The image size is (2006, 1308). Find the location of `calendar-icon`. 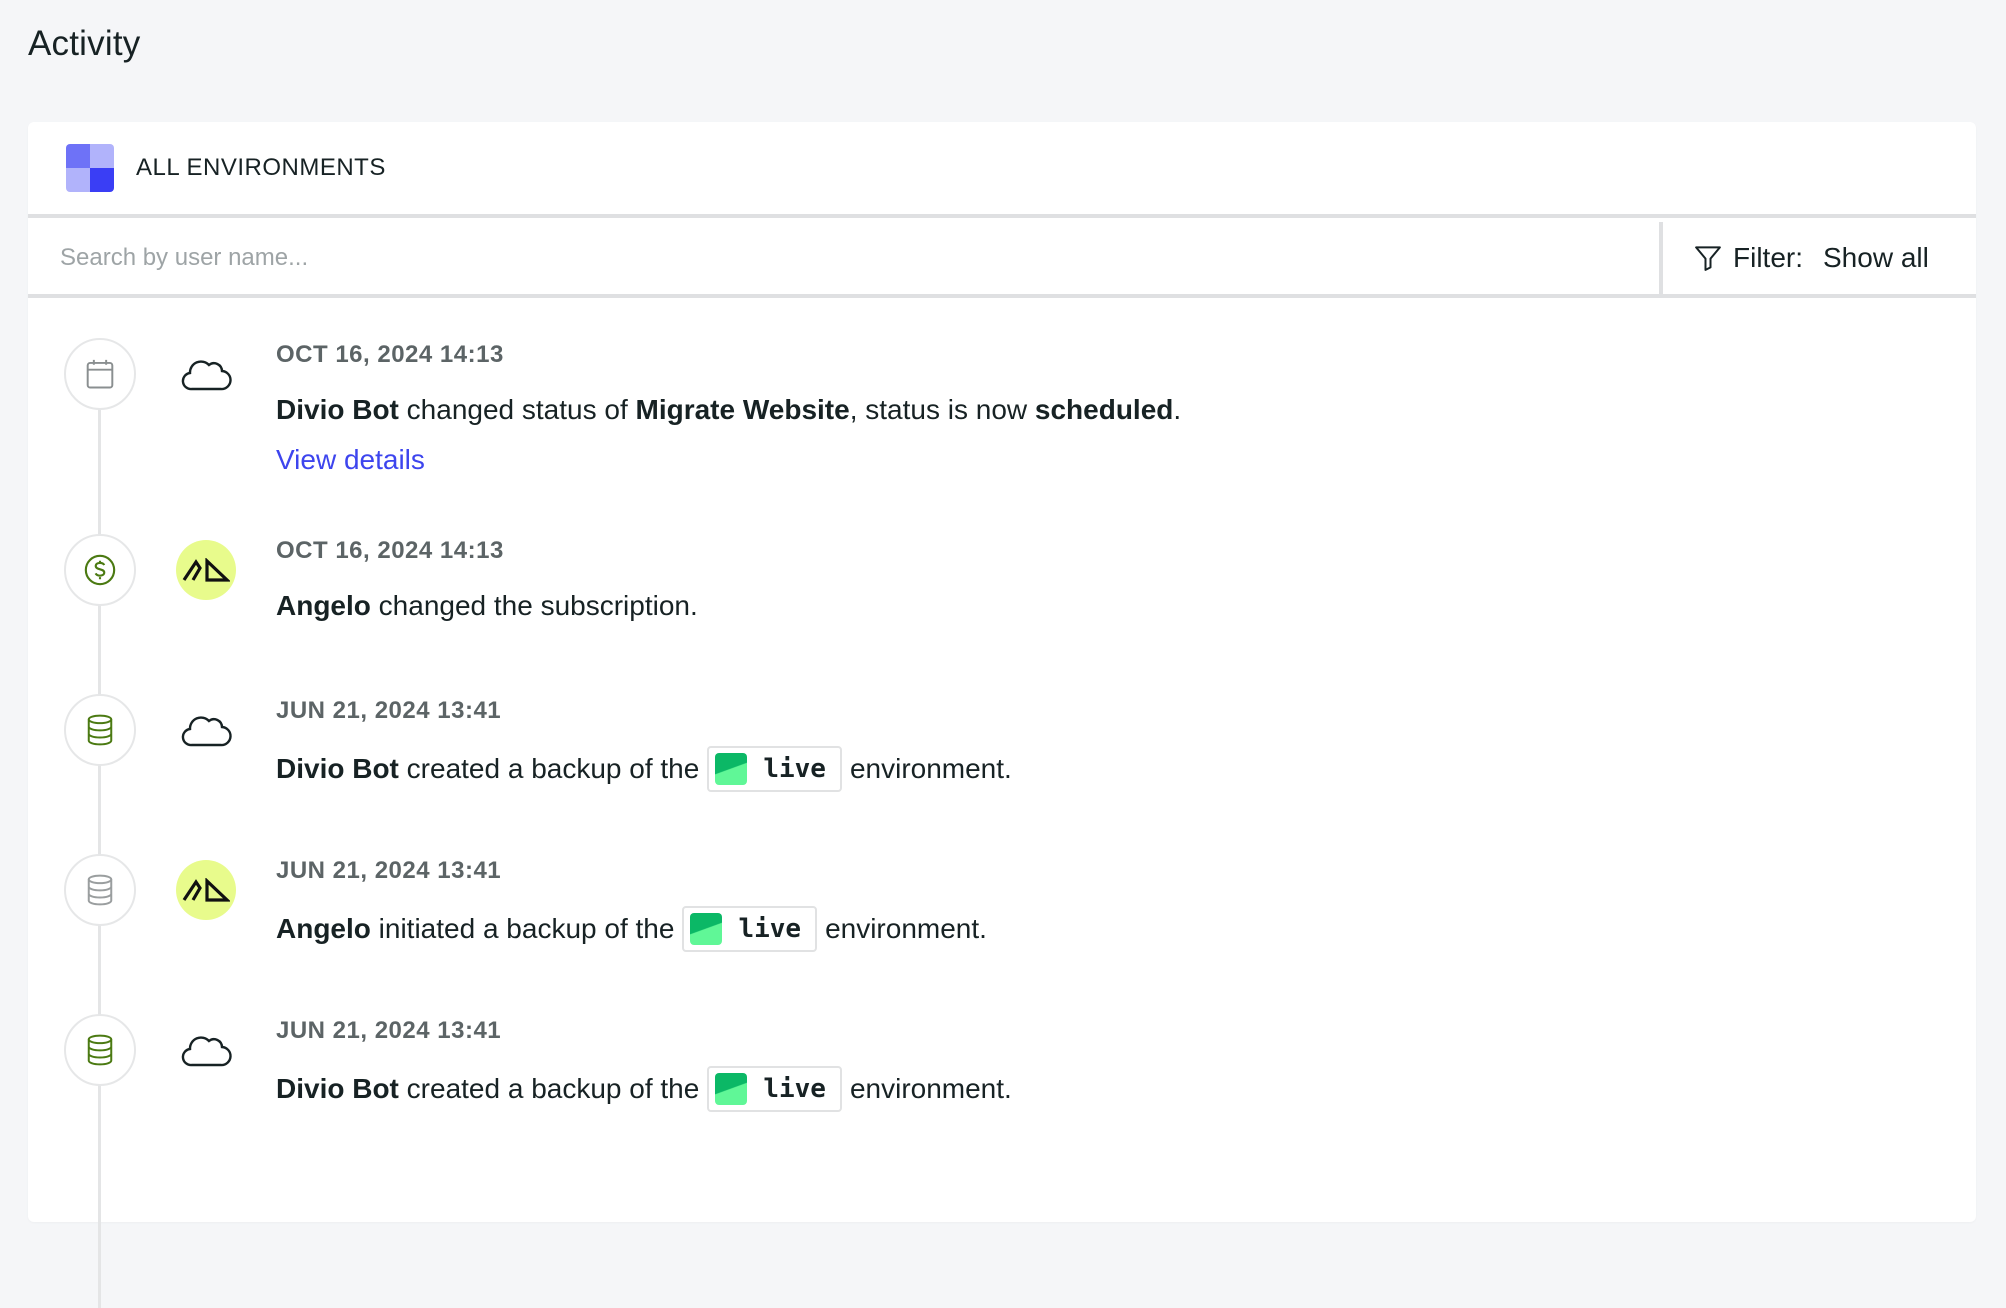

calendar-icon is located at coordinates (100, 374).